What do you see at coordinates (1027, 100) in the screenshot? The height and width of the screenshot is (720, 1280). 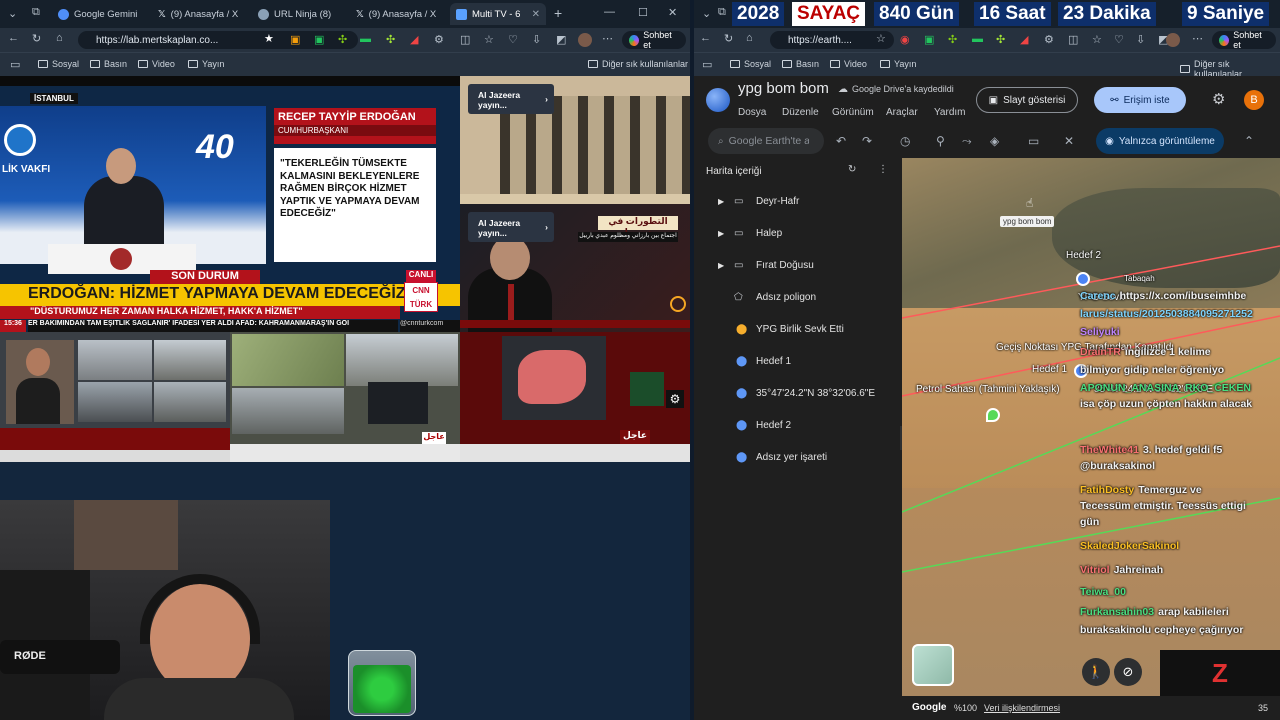 I see `slideshow-button: ▣ Slayt gösterisi` at bounding box center [1027, 100].